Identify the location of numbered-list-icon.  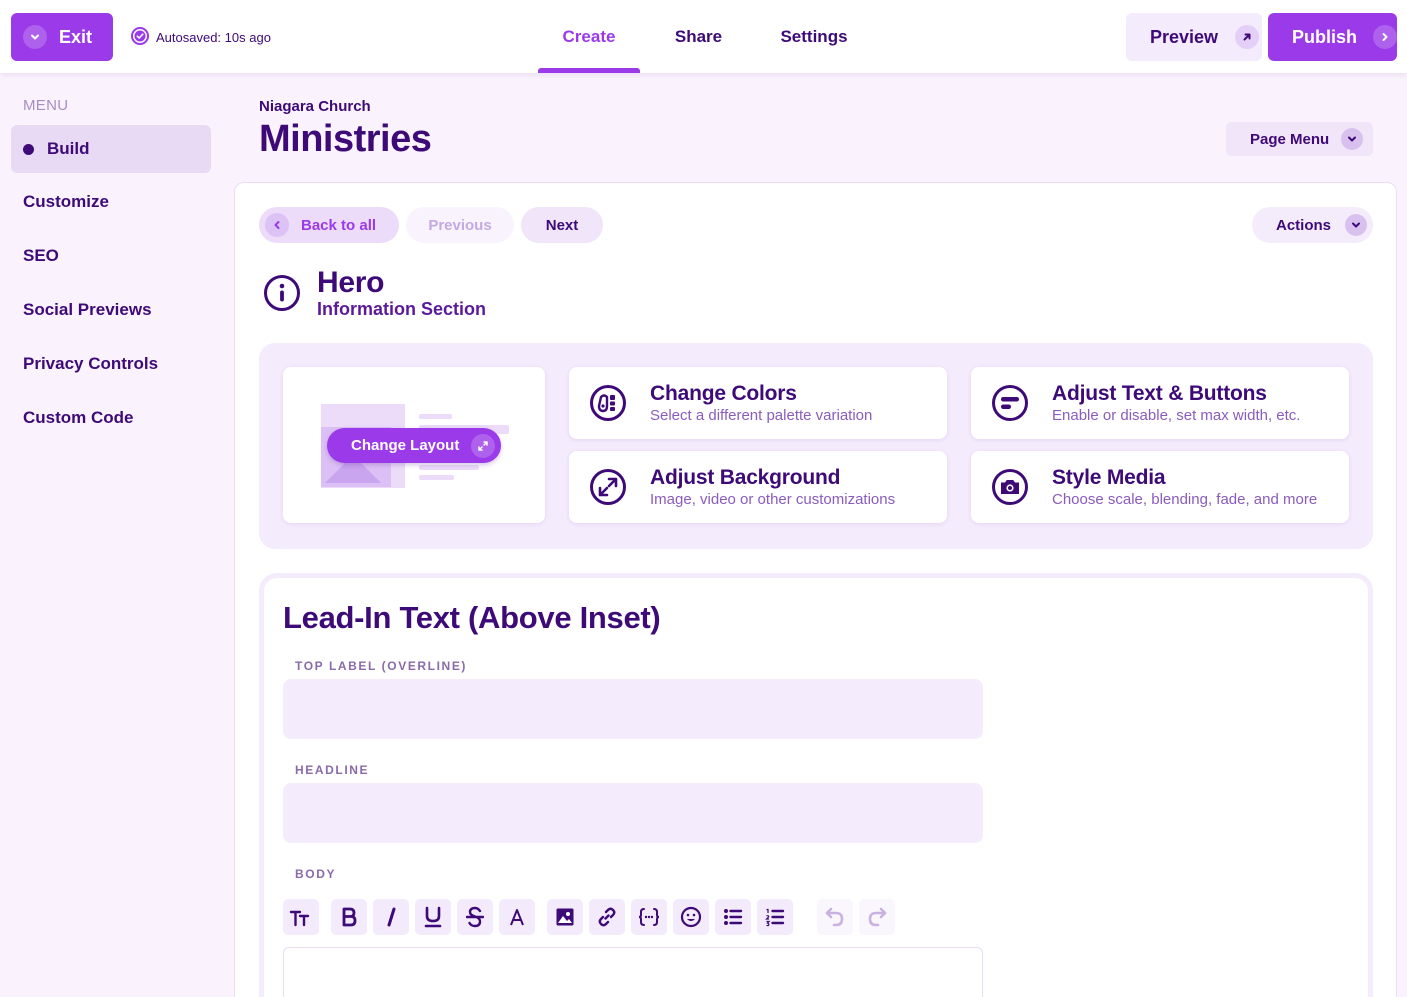
(775, 917).